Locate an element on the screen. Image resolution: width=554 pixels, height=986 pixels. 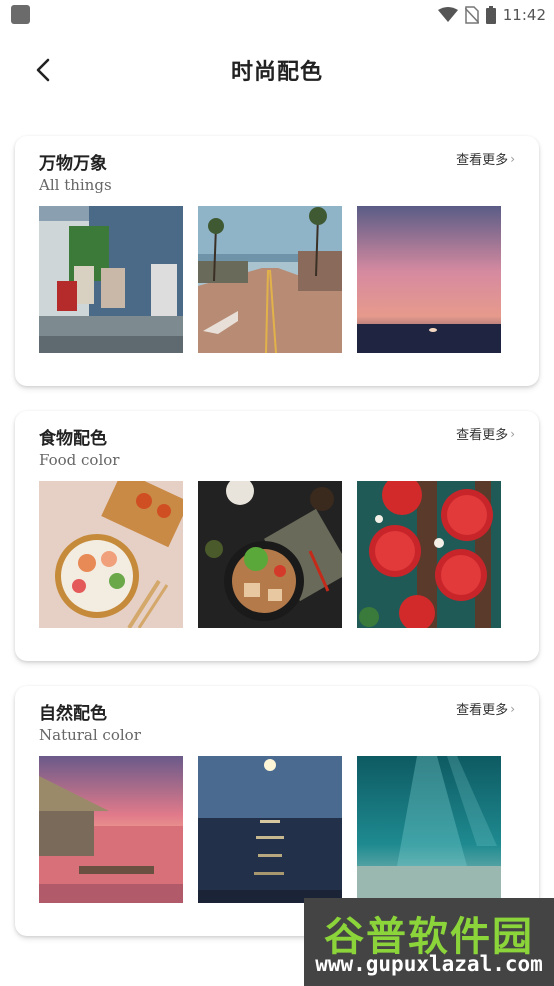
palm-road-photo is located at coordinates (270, 279).